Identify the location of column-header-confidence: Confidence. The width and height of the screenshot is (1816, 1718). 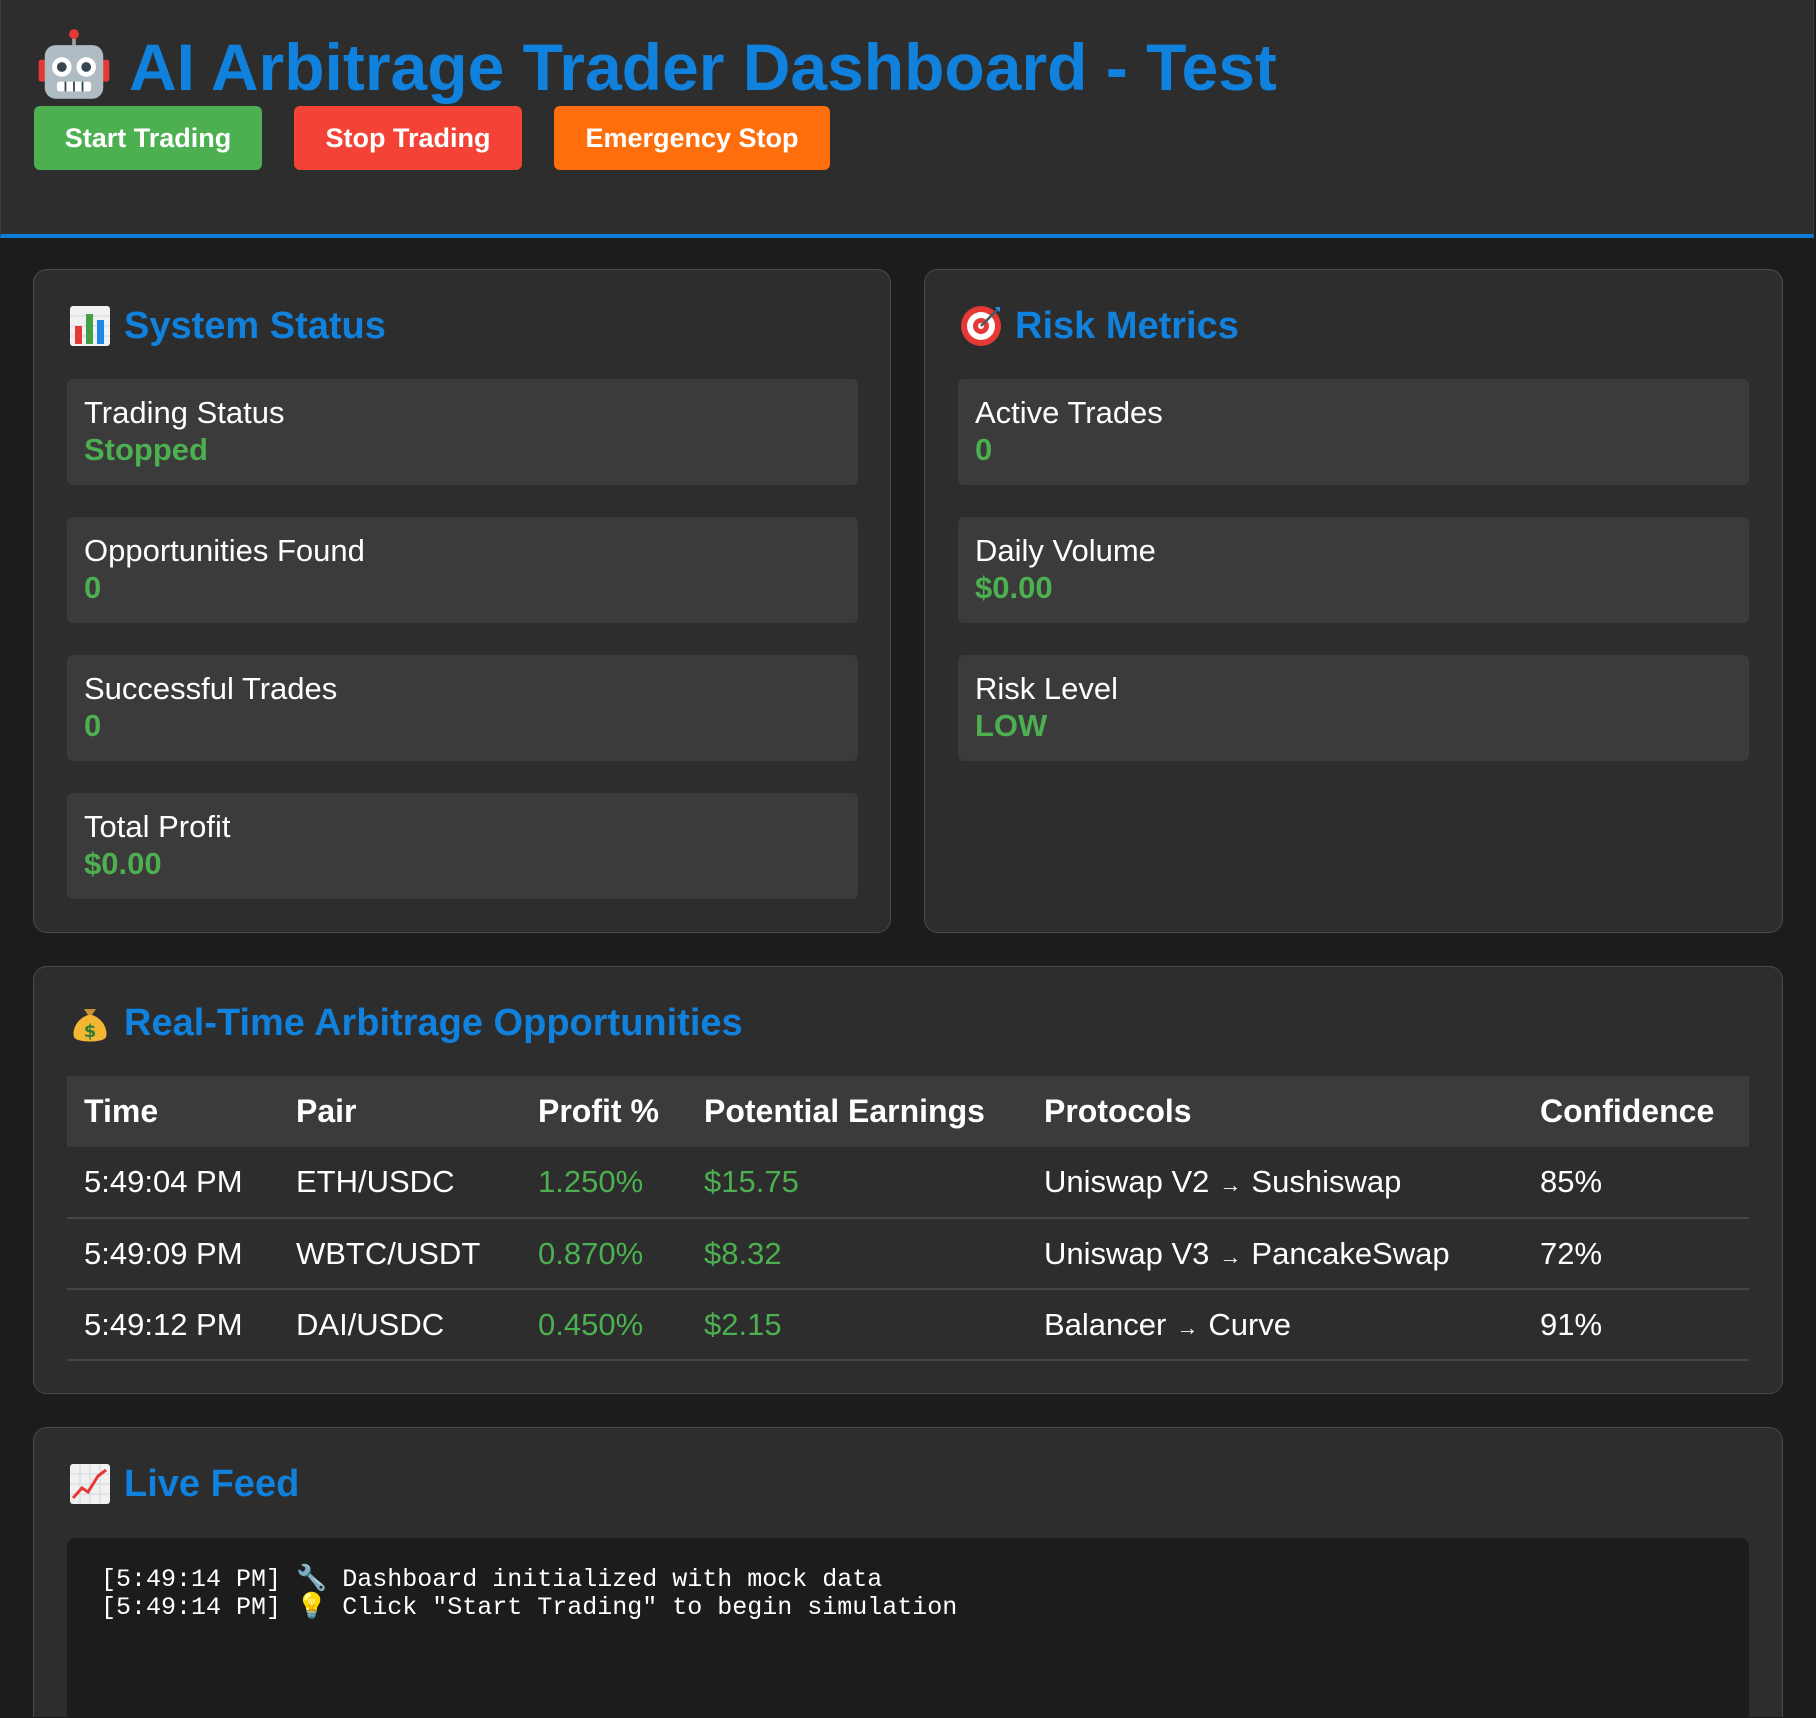
(1636, 1111).